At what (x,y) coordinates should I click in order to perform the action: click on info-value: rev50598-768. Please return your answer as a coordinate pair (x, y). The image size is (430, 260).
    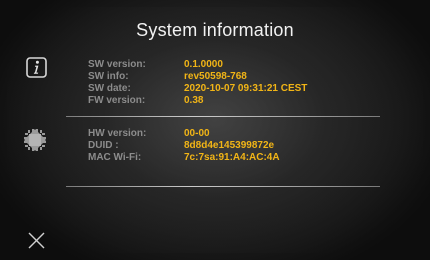
    Looking at the image, I should click on (215, 76).